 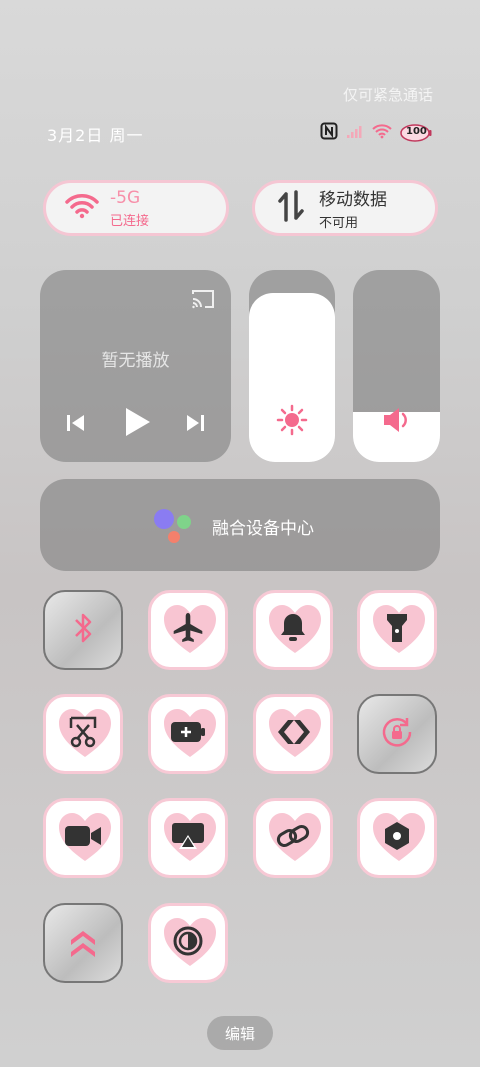 I want to click on battery-icon: 100, so click(x=416, y=133).